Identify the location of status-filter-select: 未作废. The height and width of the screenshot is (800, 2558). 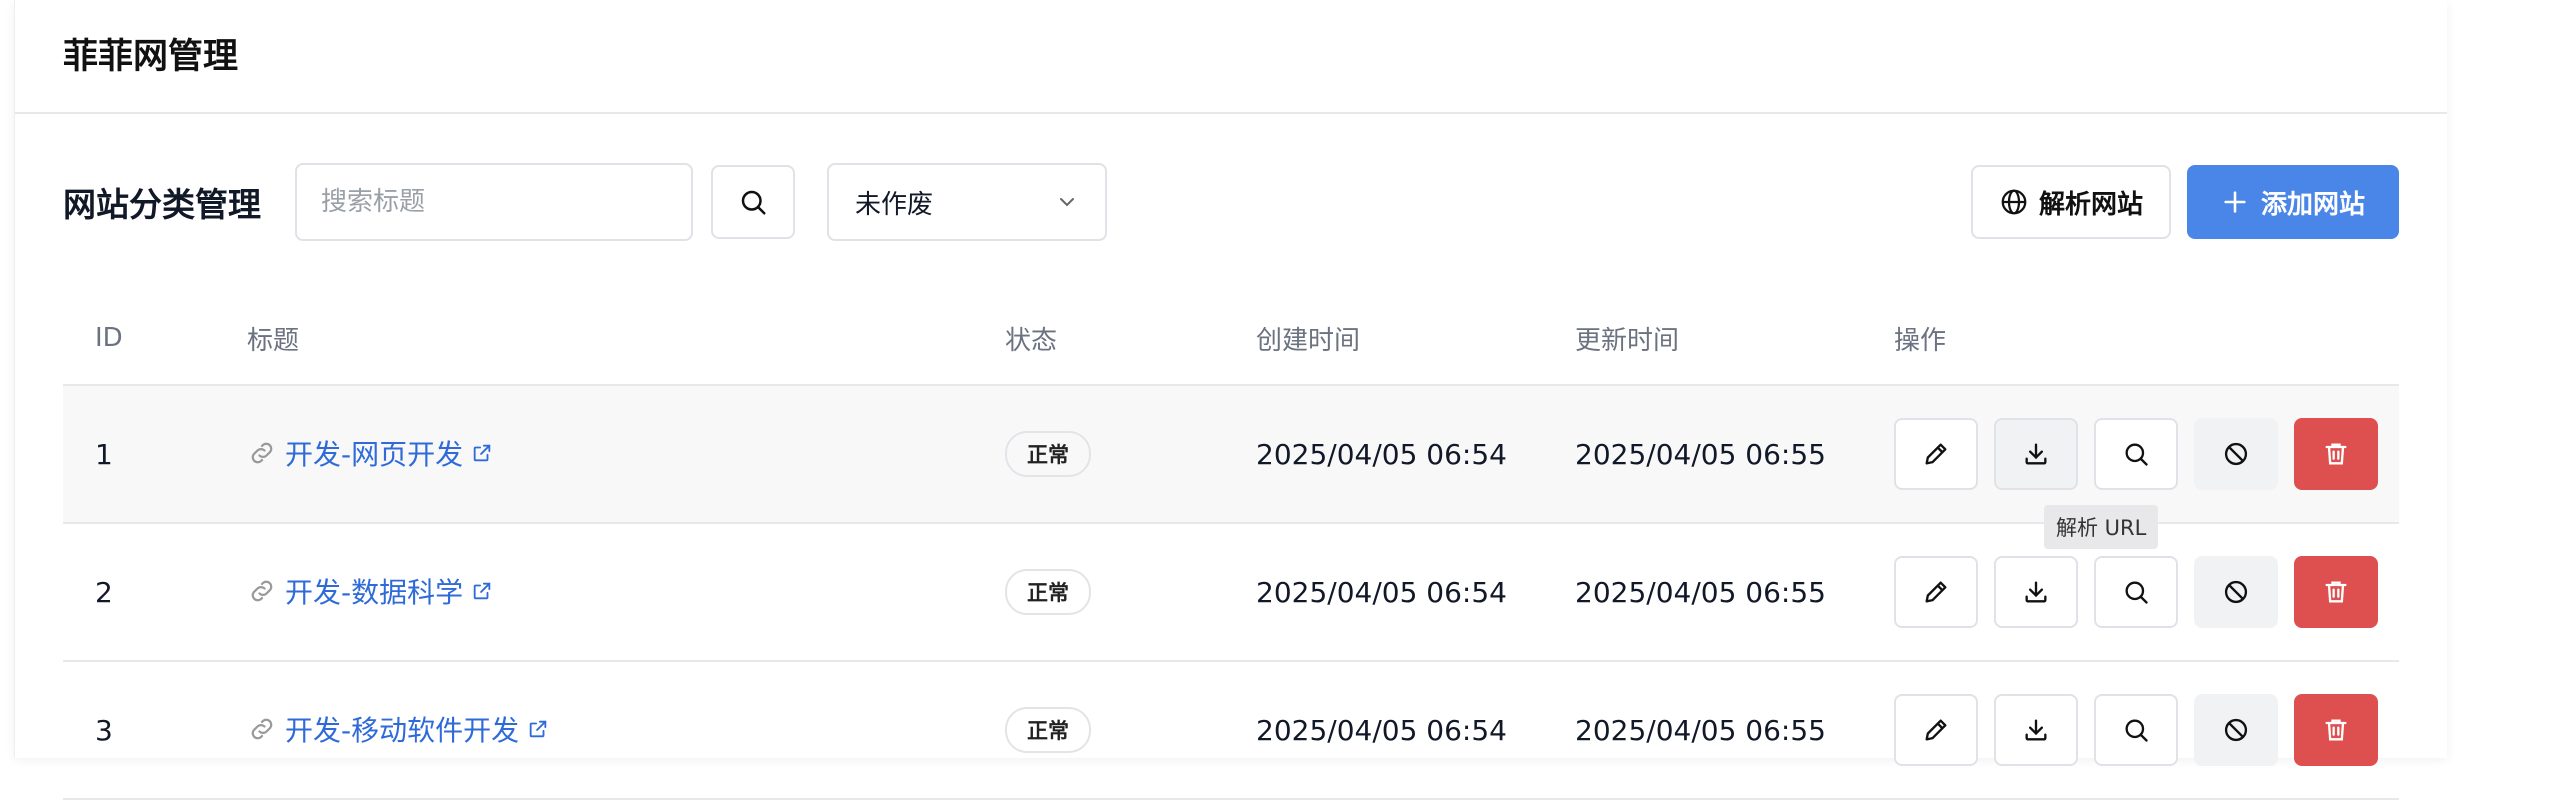
(967, 202).